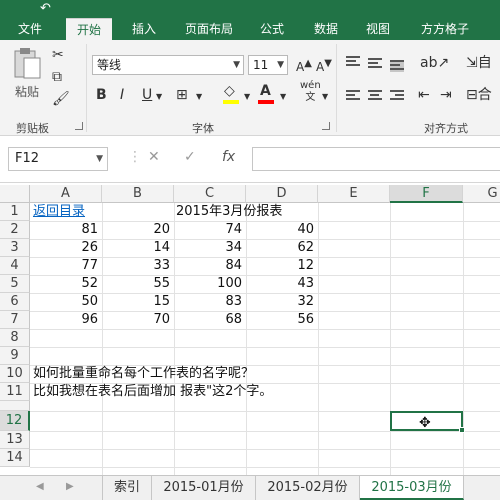  What do you see at coordinates (426, 194) in the screenshot?
I see `column-header-f: F` at bounding box center [426, 194].